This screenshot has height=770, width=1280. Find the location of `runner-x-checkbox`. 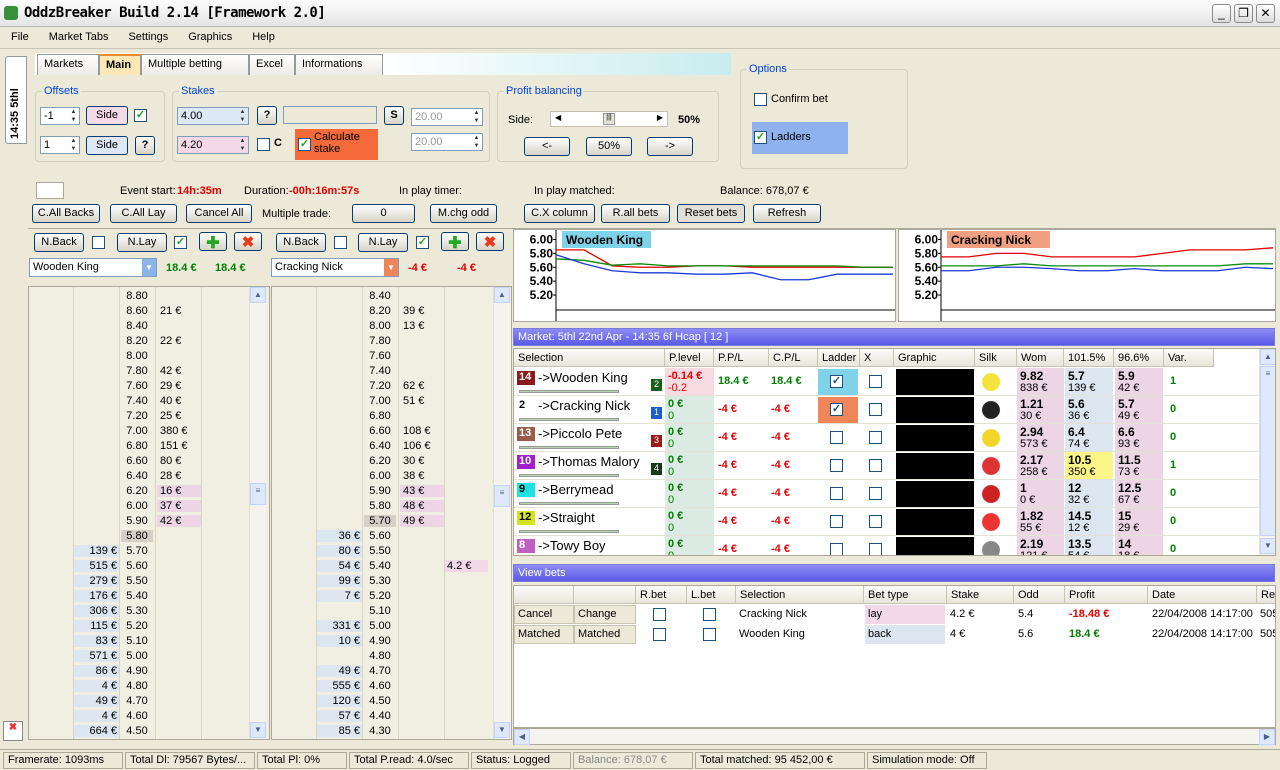

runner-x-checkbox is located at coordinates (875, 437).